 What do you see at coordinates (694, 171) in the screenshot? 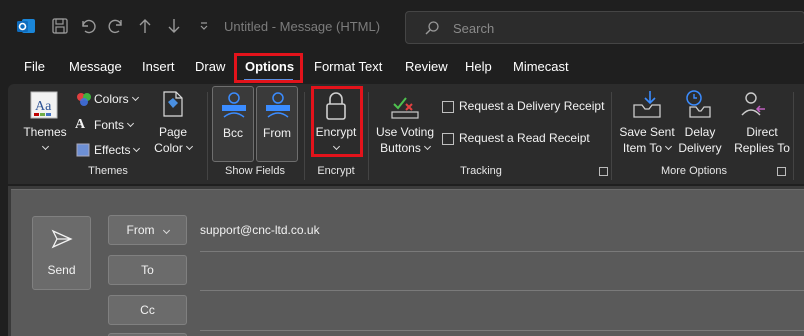
I see `more-options-group-label: More Options` at bounding box center [694, 171].